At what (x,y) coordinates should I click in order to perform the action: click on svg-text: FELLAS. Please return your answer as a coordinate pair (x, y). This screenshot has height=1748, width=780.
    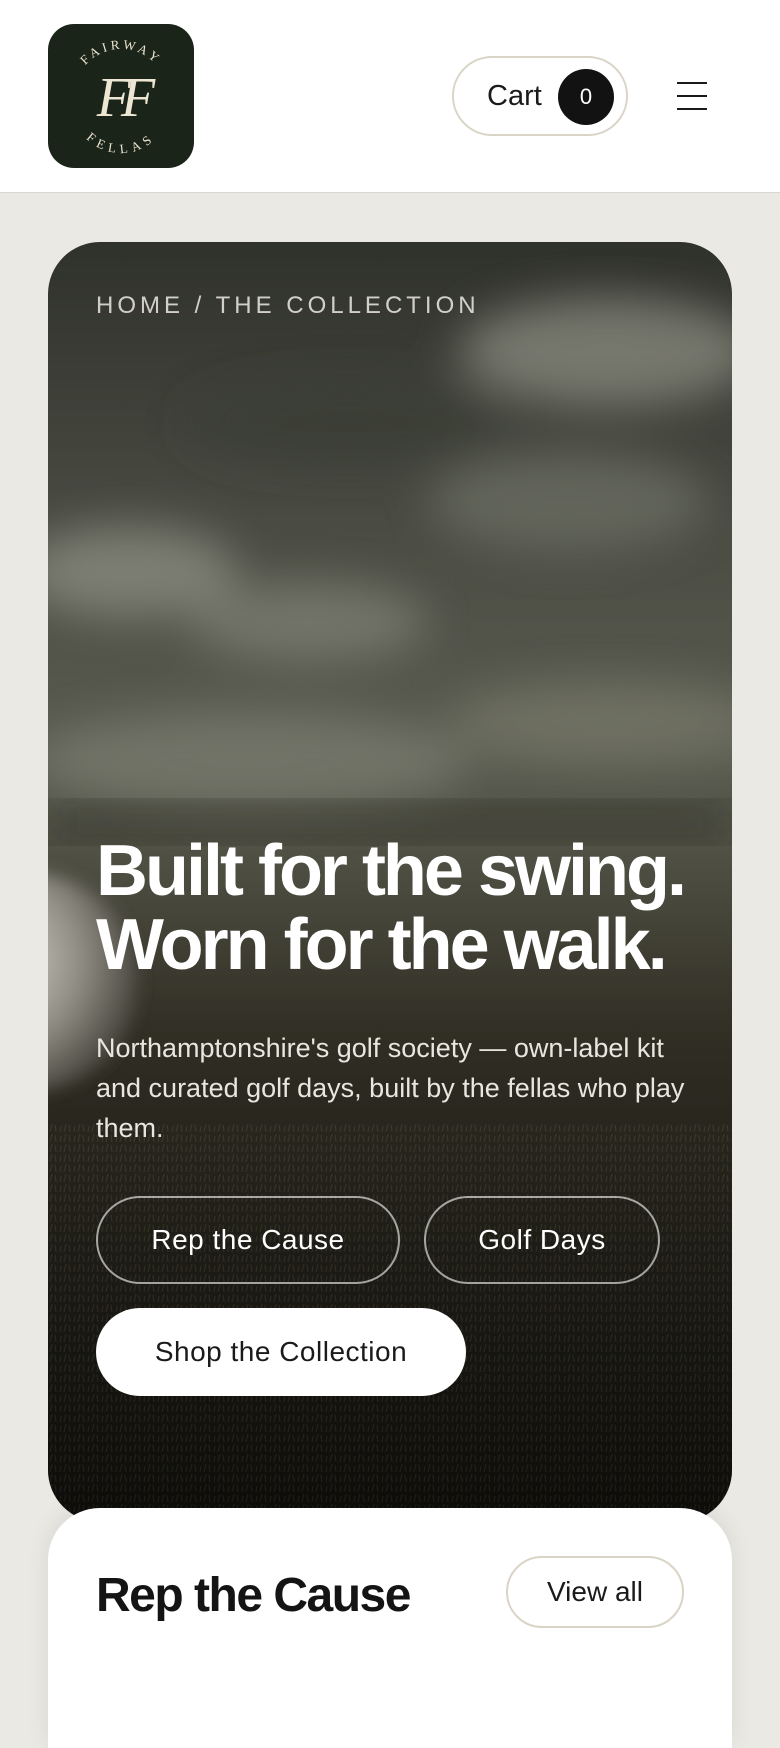
    Looking at the image, I should click on (121, 142).